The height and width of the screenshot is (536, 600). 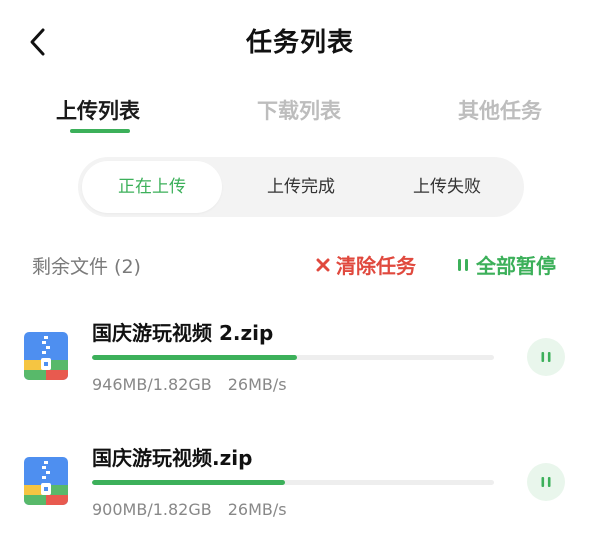 I want to click on clear-tasks-label: 清除任务, so click(x=376, y=266).